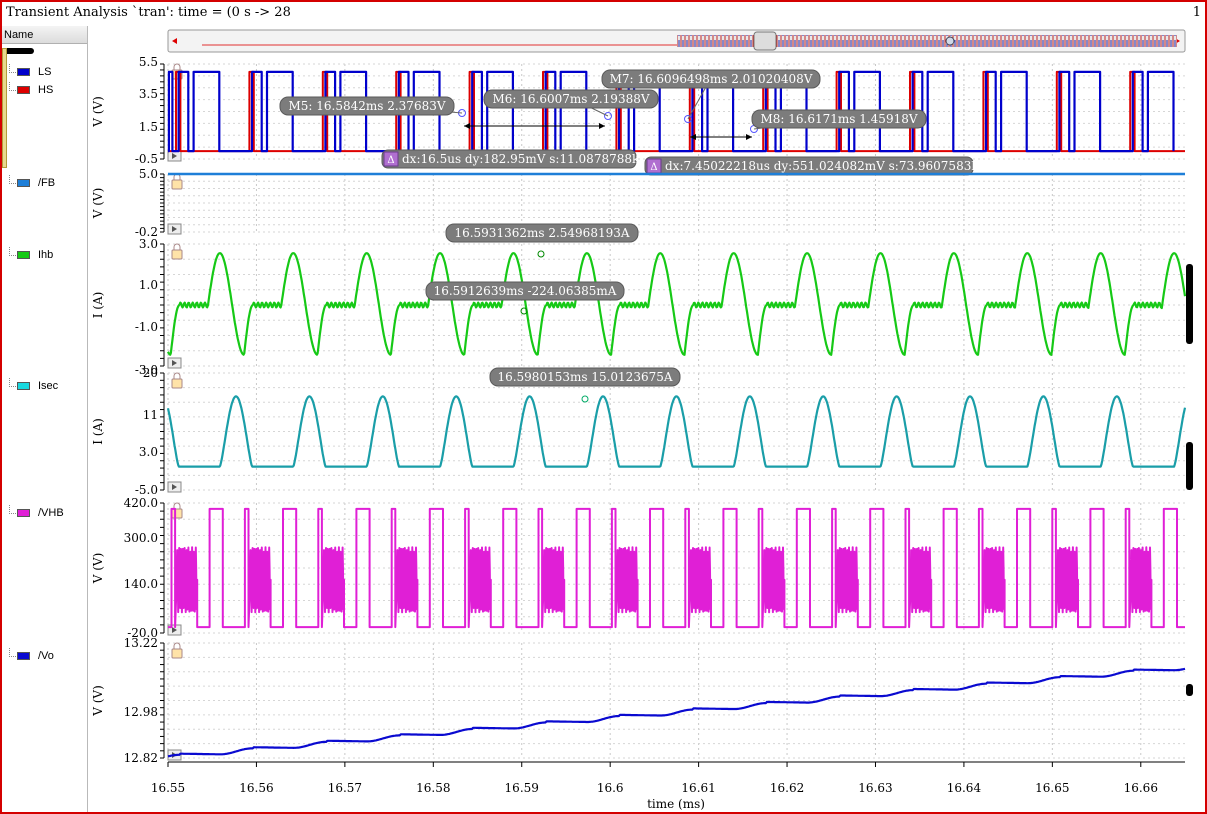 The height and width of the screenshot is (814, 1207). Describe the element at coordinates (433, 788) in the screenshot. I see `x-tick-label: 16.58` at that location.